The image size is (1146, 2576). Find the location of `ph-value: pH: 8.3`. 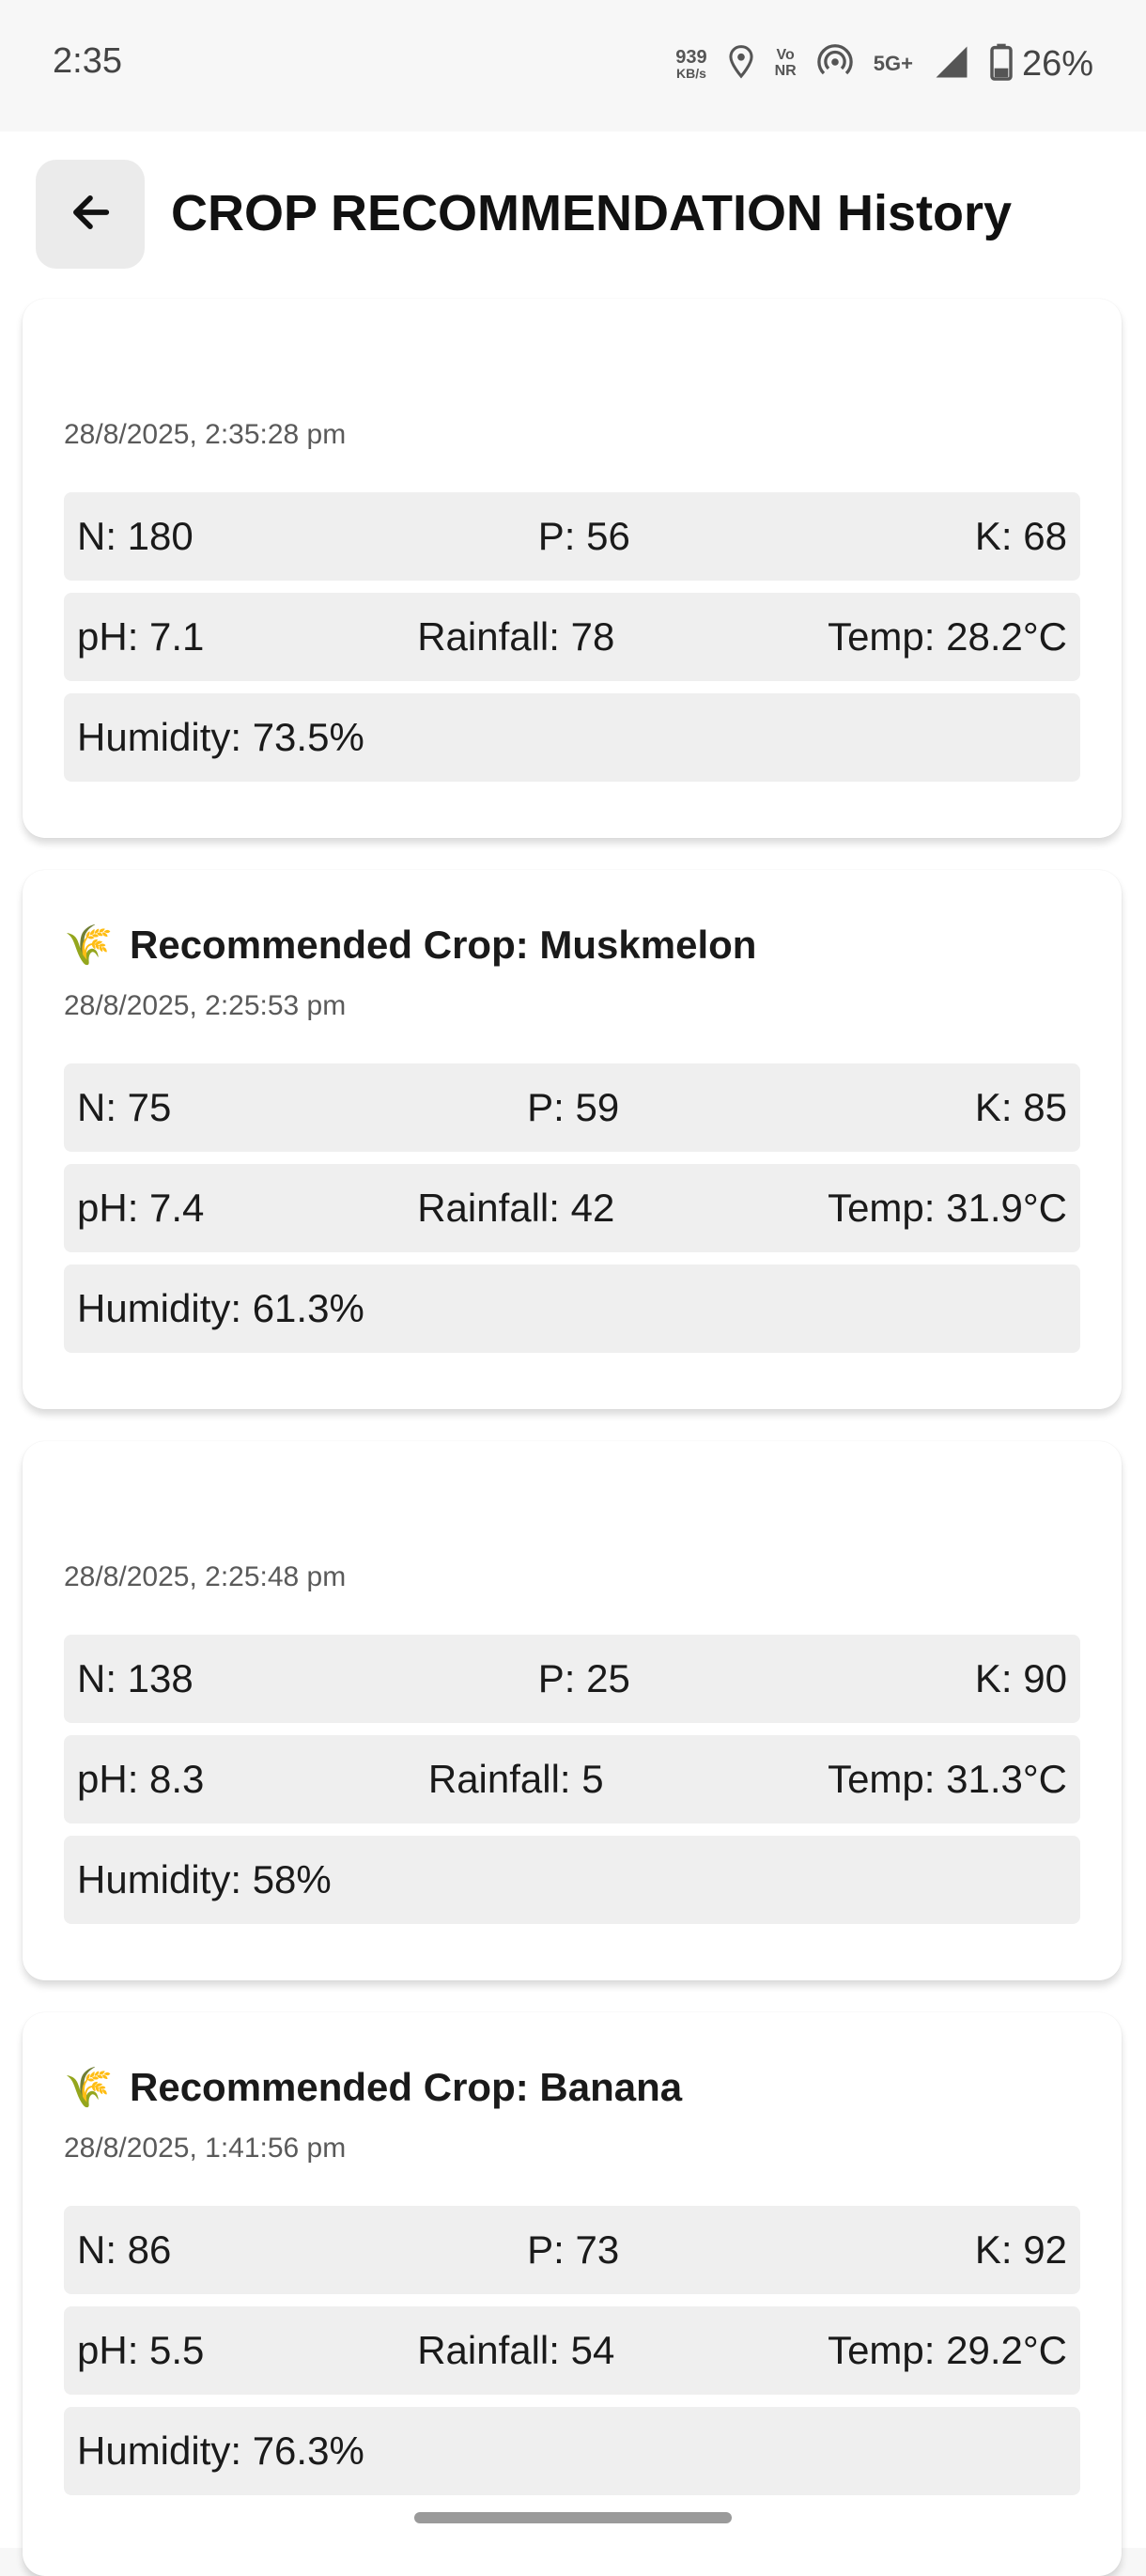

ph-value: pH: 8.3 is located at coordinates (141, 1779).